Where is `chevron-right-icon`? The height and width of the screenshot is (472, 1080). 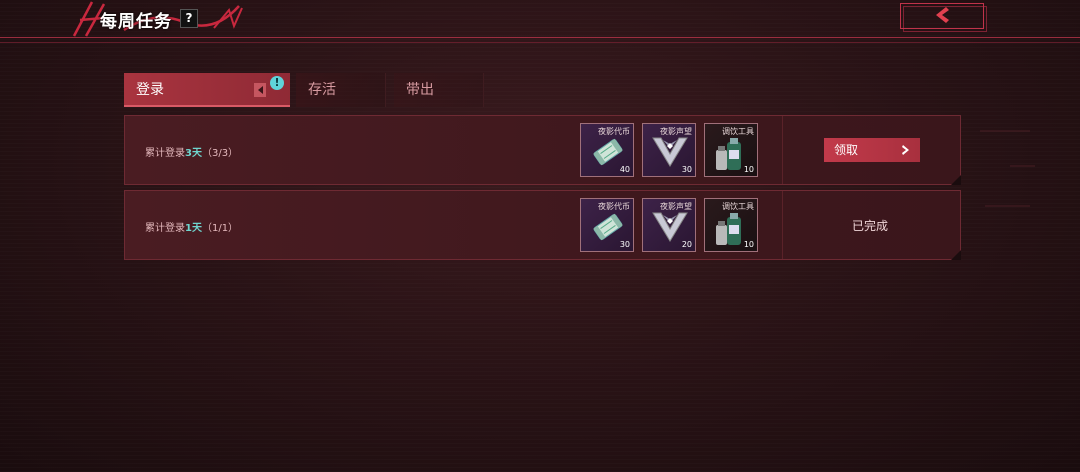
chevron-right-icon is located at coordinates (905, 150).